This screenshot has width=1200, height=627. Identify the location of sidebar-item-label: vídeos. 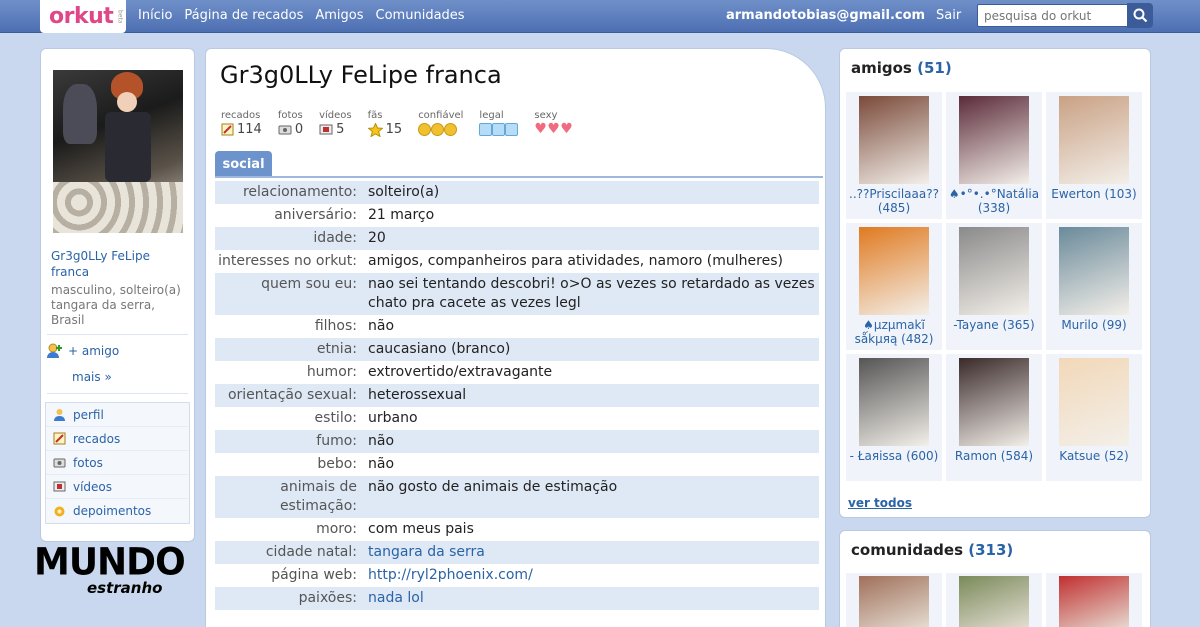
(93, 486).